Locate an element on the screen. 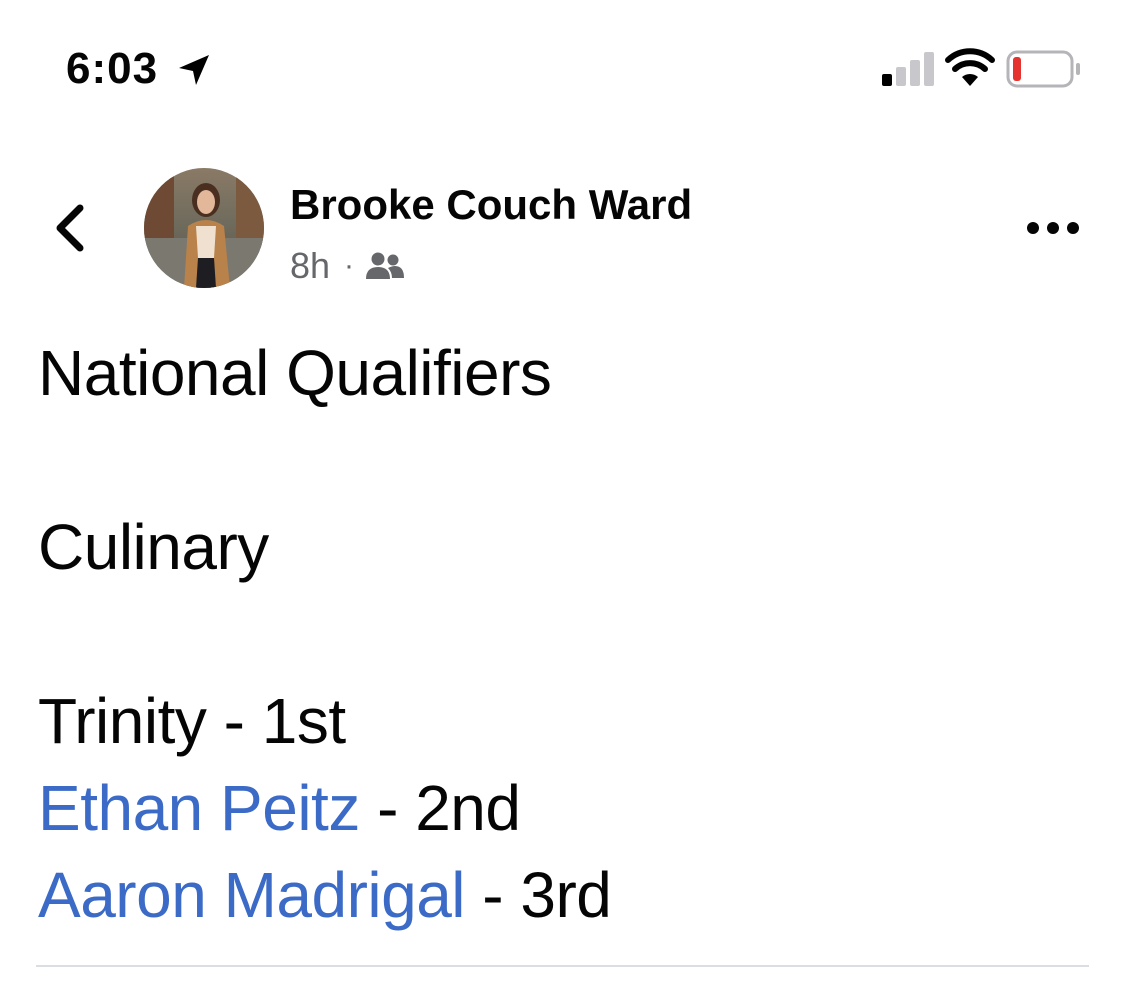  location-arrow-icon is located at coordinates (194, 70).